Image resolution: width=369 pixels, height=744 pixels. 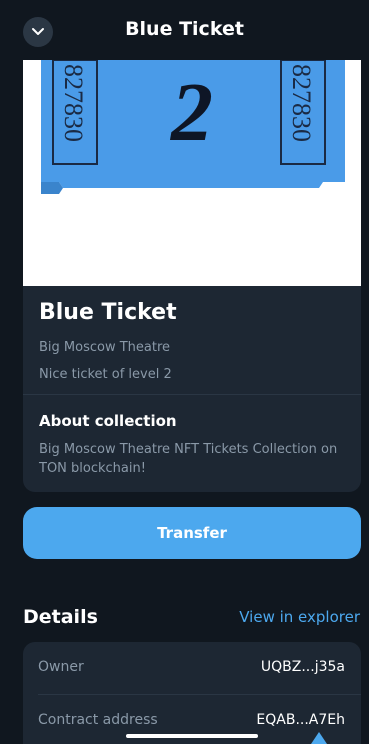 I want to click on arrow-up-icon, so click(x=319, y=738).